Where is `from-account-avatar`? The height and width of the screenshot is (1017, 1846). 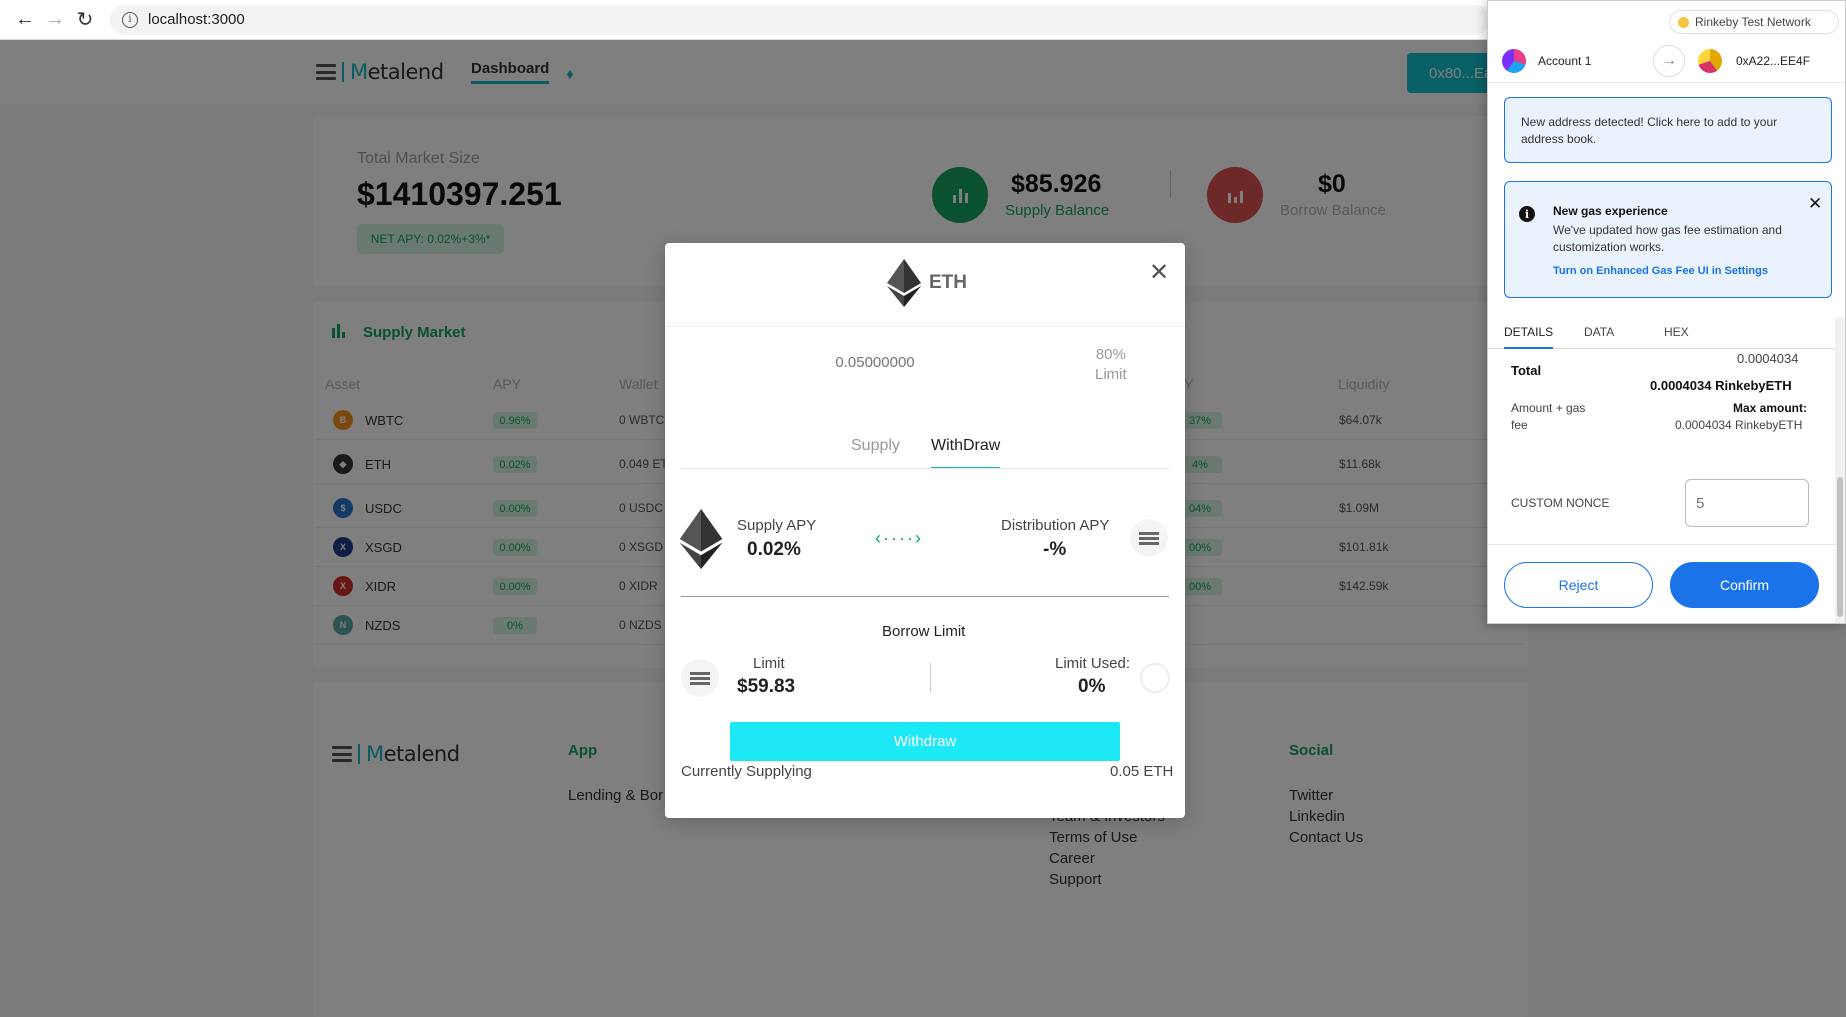 from-account-avatar is located at coordinates (1514, 61).